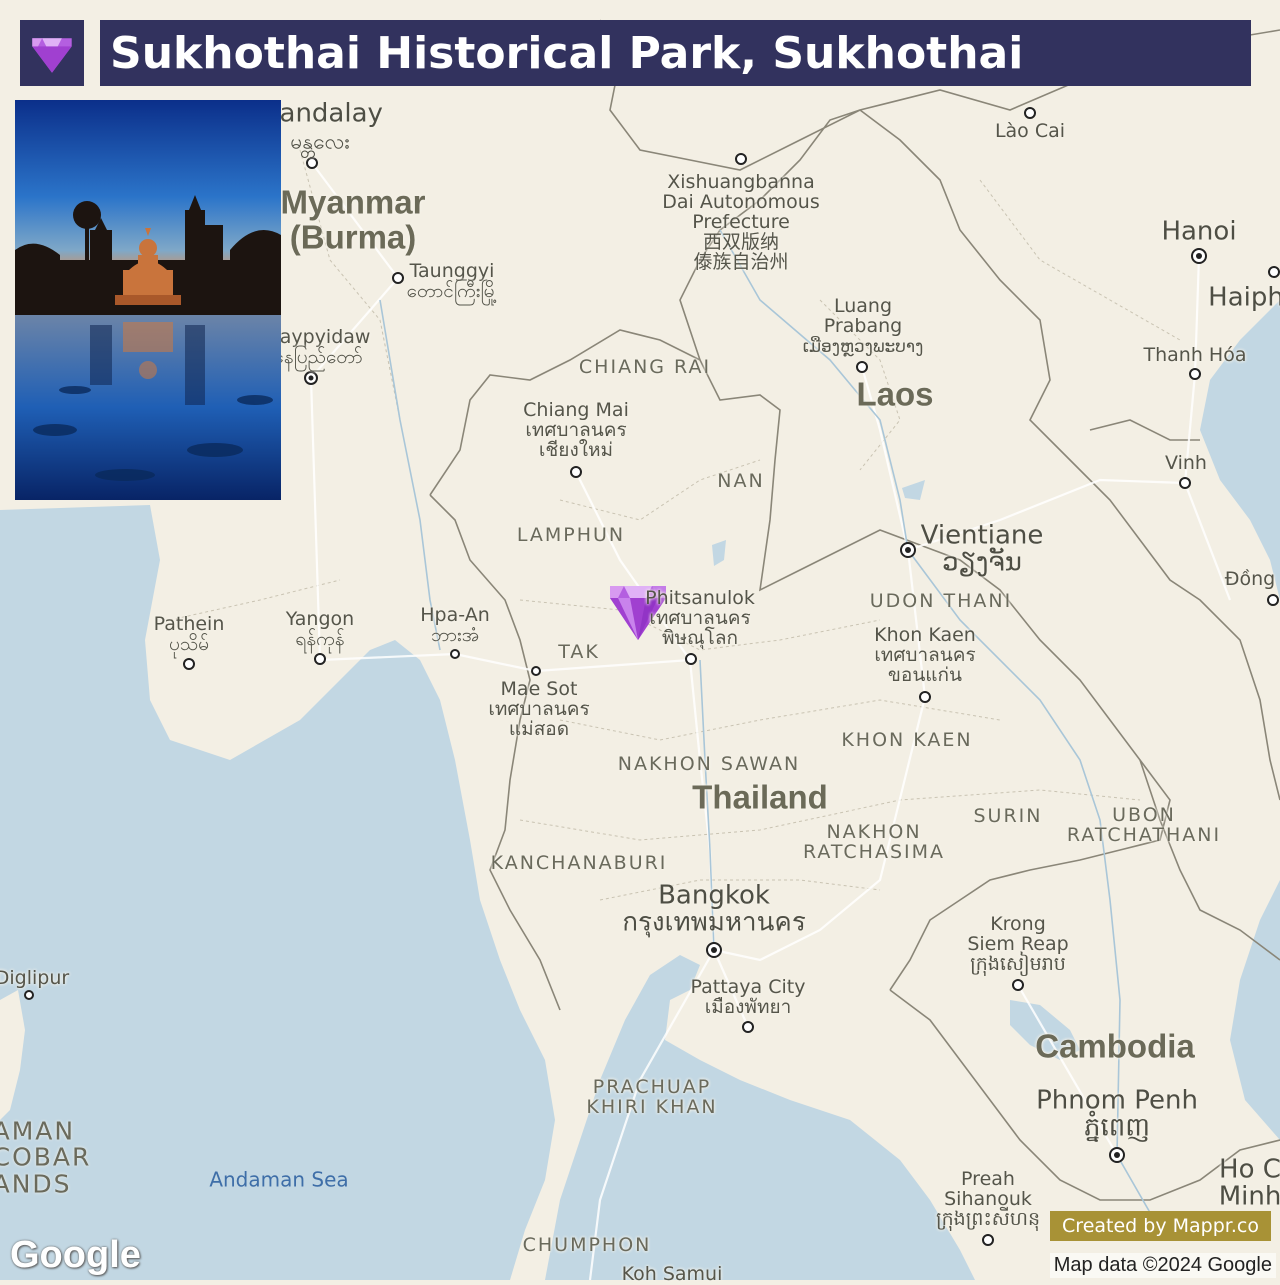 The image size is (1280, 1285). I want to click on country-label-thailand: Thailand, so click(760, 797).